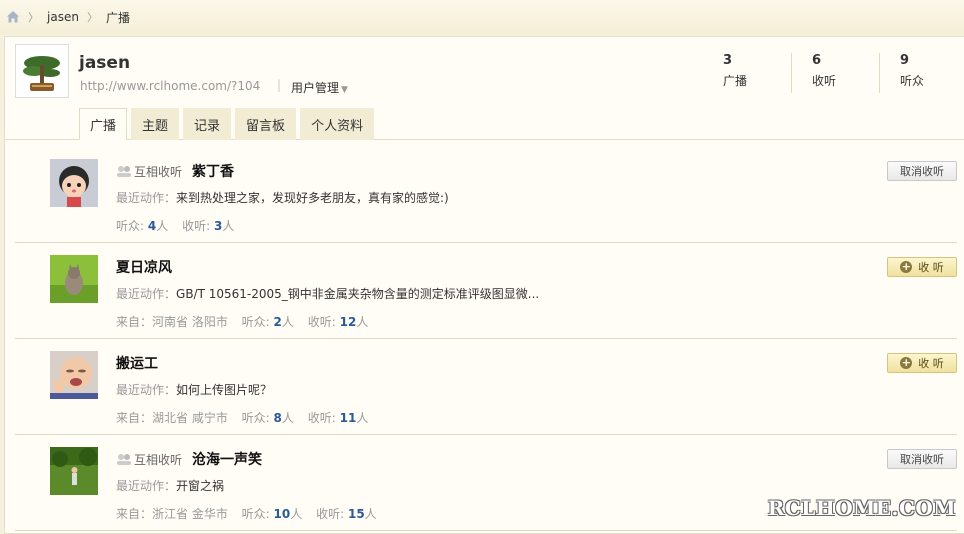 The width and height of the screenshot is (964, 534). What do you see at coordinates (735, 81) in the screenshot?
I see `stat-broadcast-label: 广播` at bounding box center [735, 81].